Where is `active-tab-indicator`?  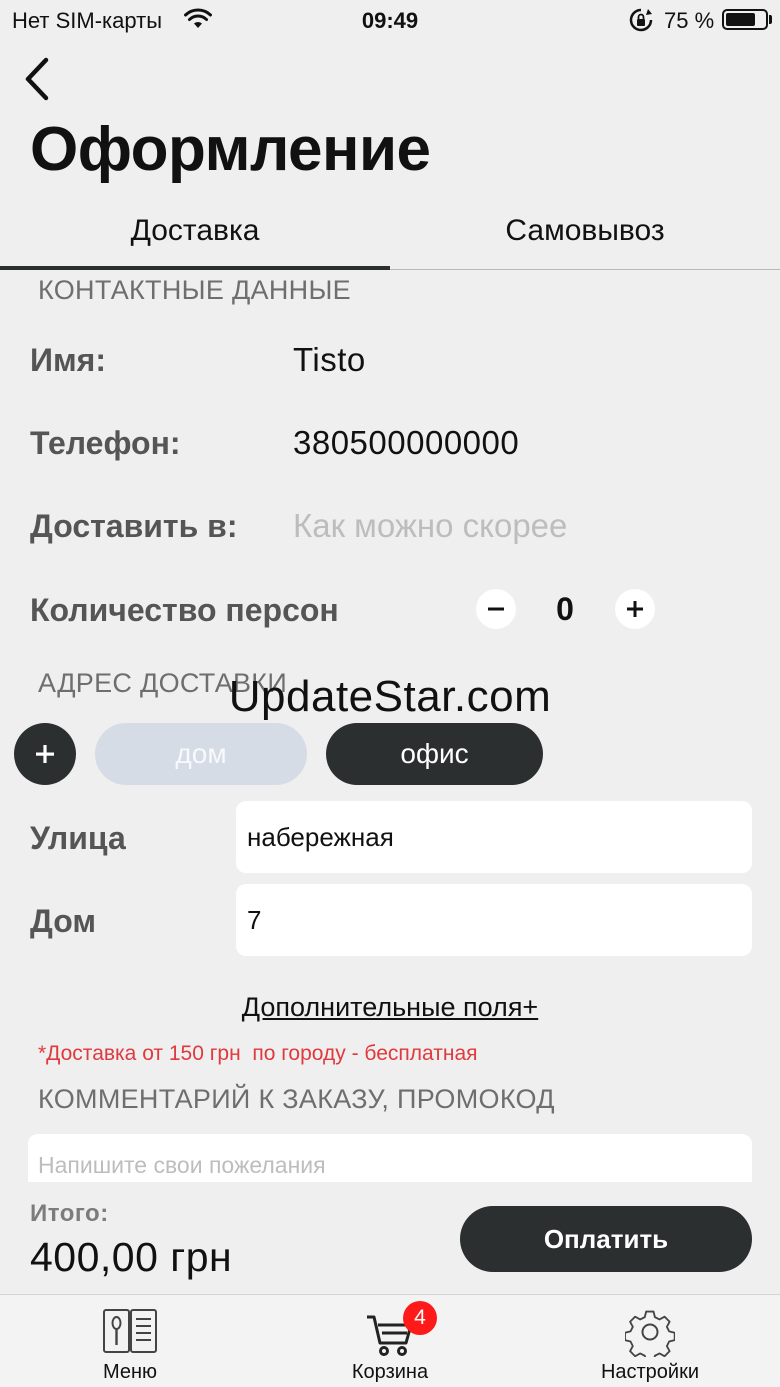
active-tab-indicator is located at coordinates (195, 268).